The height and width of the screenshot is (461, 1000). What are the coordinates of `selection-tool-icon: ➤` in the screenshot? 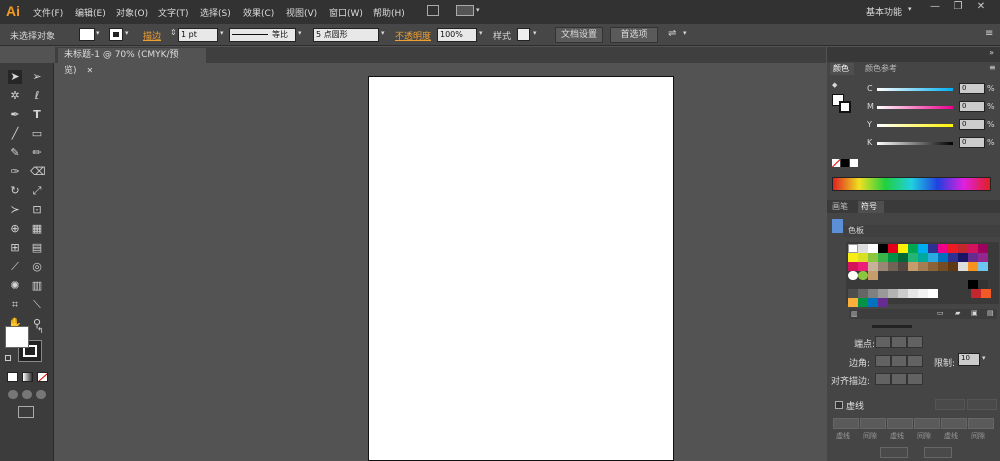 It's located at (15, 77).